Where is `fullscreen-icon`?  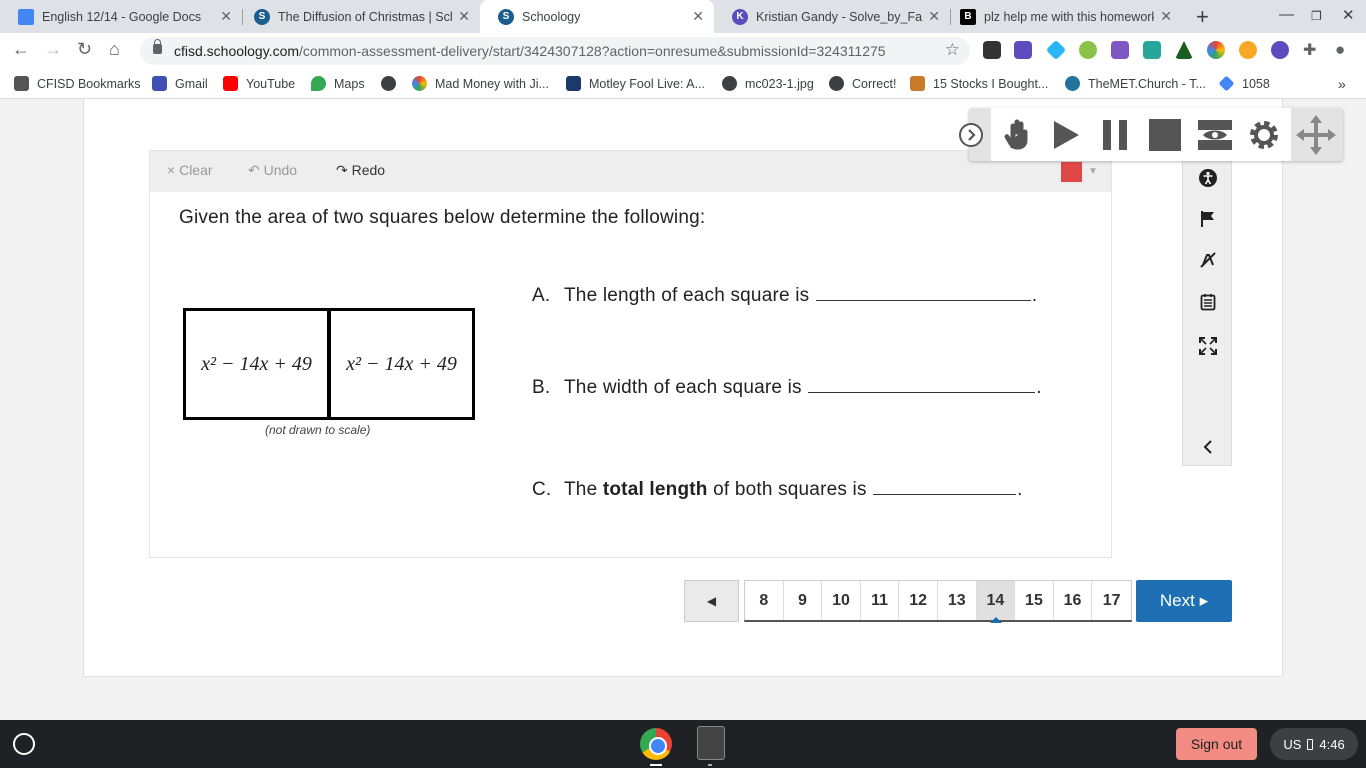
fullscreen-icon is located at coordinates (1208, 346).